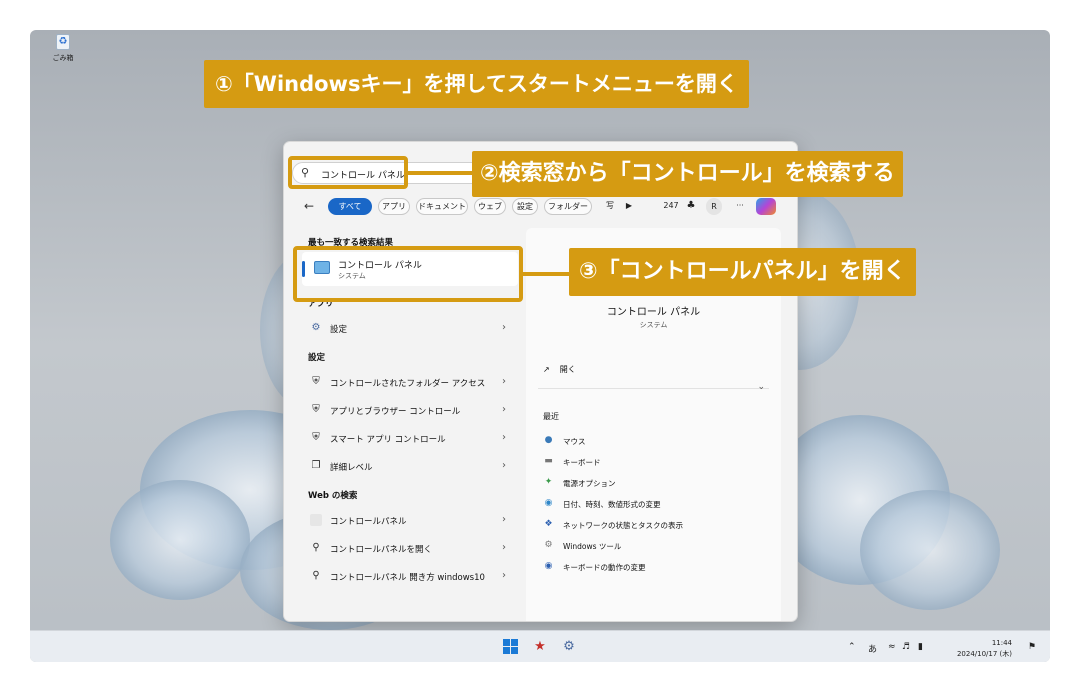  I want to click on result-label: アプリとブラウザー コントロール, so click(395, 412).